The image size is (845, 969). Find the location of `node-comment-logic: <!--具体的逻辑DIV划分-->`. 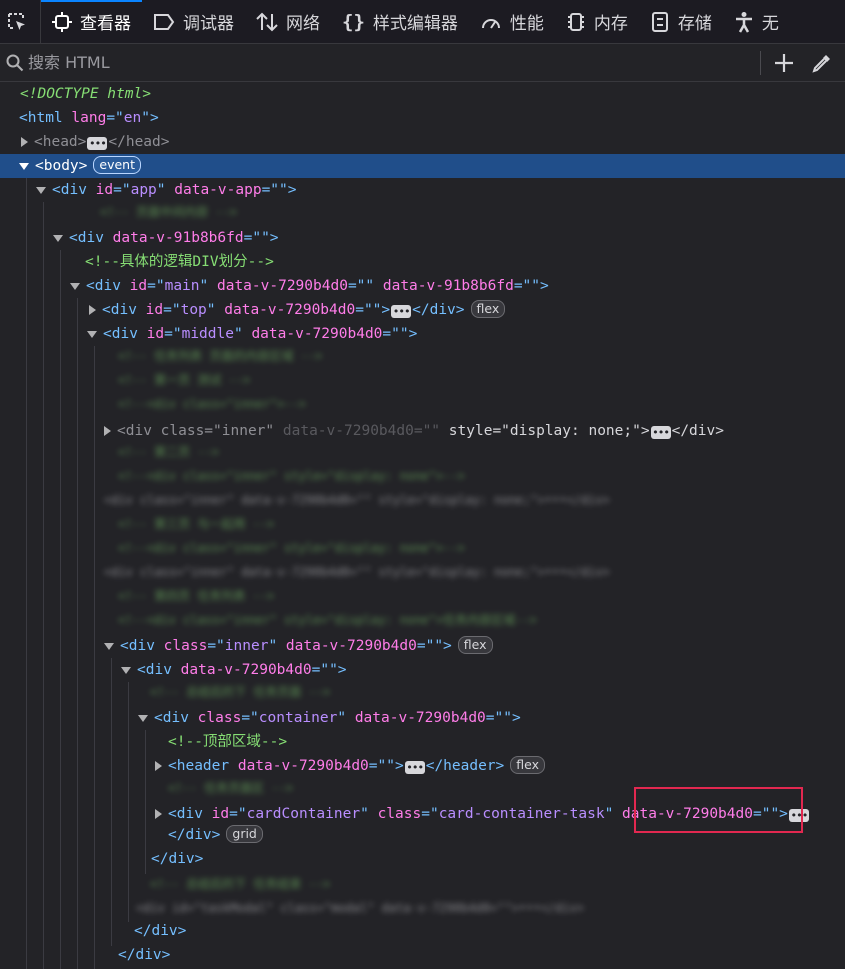

node-comment-logic: <!--具体的逻辑DIV划分--> is located at coordinates (422, 262).